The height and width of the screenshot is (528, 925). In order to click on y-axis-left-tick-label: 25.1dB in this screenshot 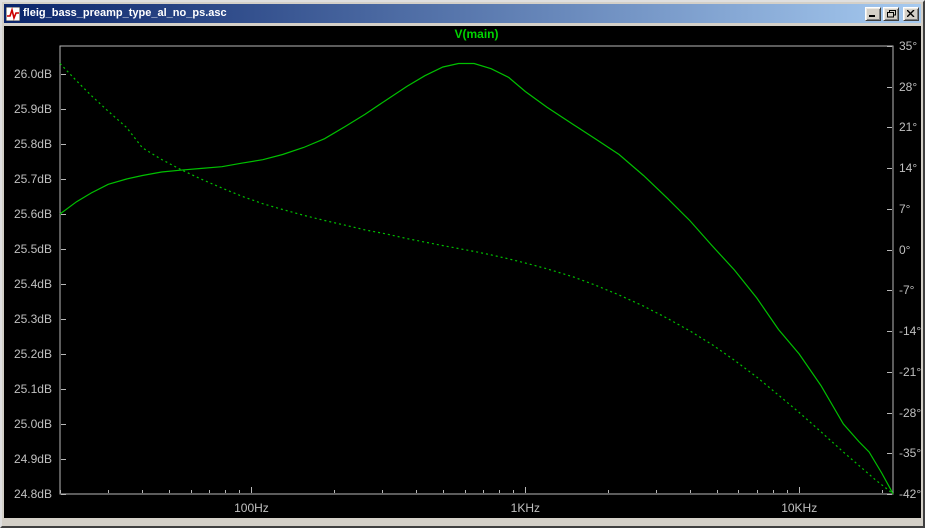, I will do `click(32, 389)`.